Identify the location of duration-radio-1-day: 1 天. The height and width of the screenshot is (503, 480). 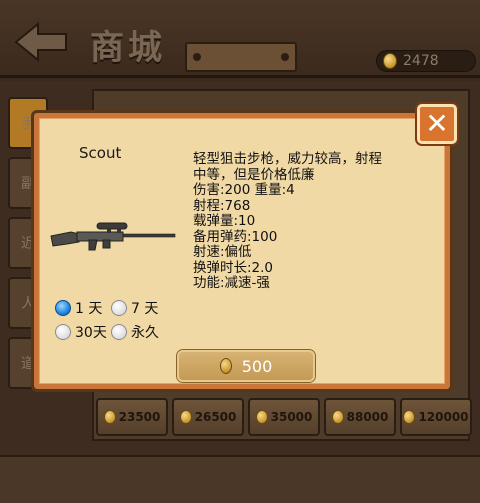
(78, 308).